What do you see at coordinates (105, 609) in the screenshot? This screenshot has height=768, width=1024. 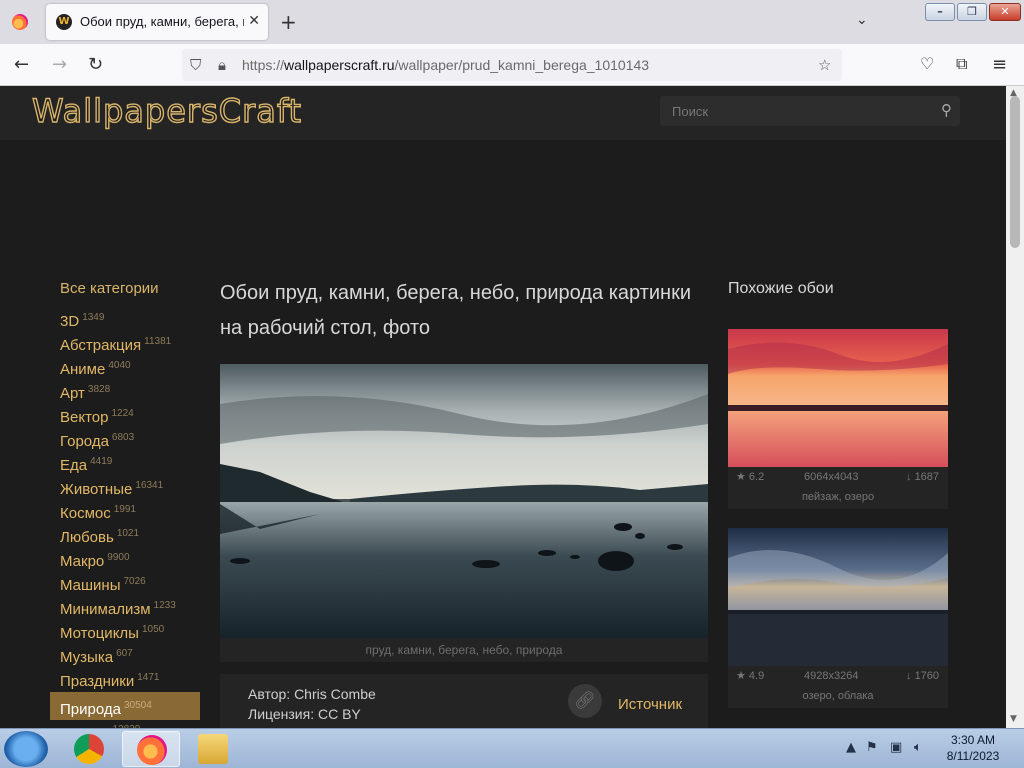 I see `category-name: Минимализм` at bounding box center [105, 609].